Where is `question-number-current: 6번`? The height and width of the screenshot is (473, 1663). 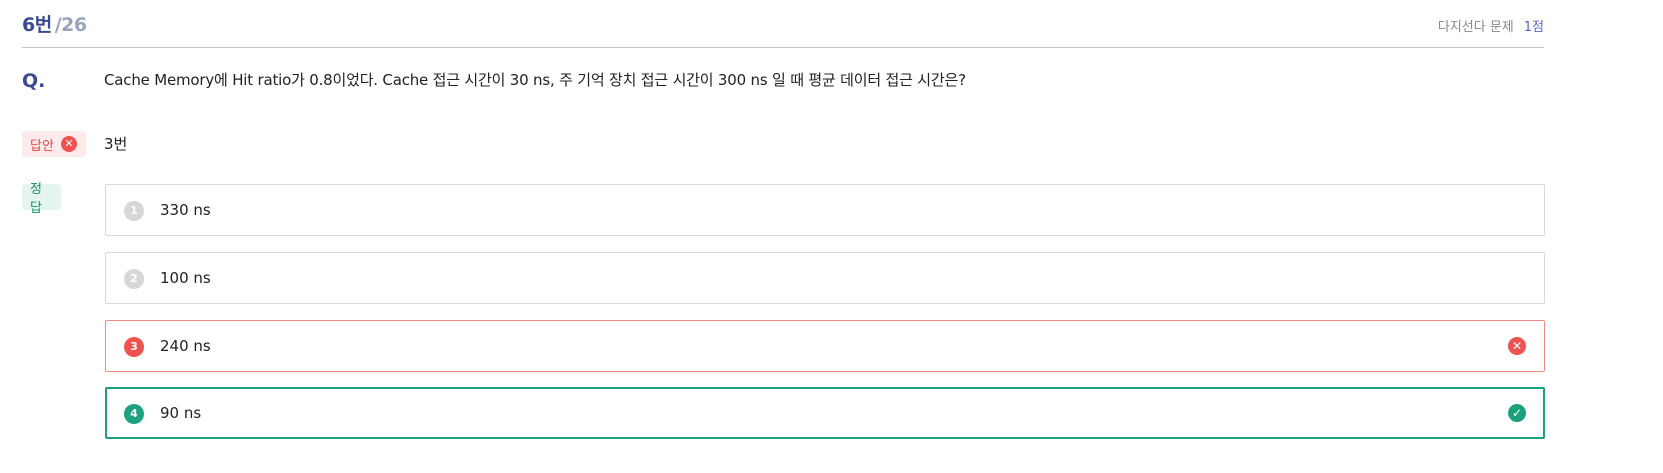 question-number-current: 6번 is located at coordinates (37, 25).